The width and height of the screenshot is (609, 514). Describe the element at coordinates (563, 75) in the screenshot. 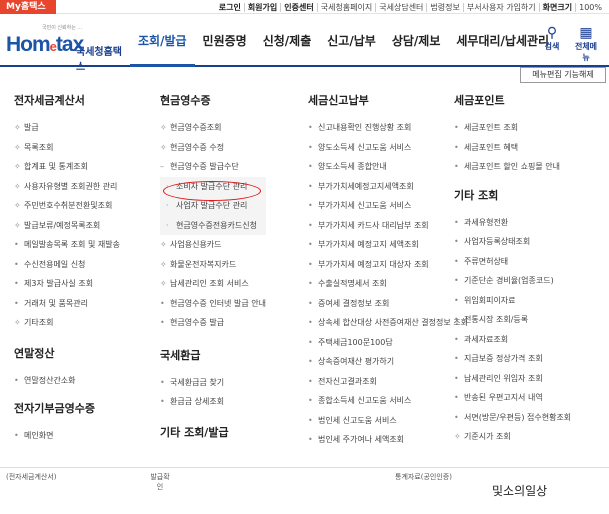

I see `menu-edit-button: 메뉴편집 기능해제` at that location.